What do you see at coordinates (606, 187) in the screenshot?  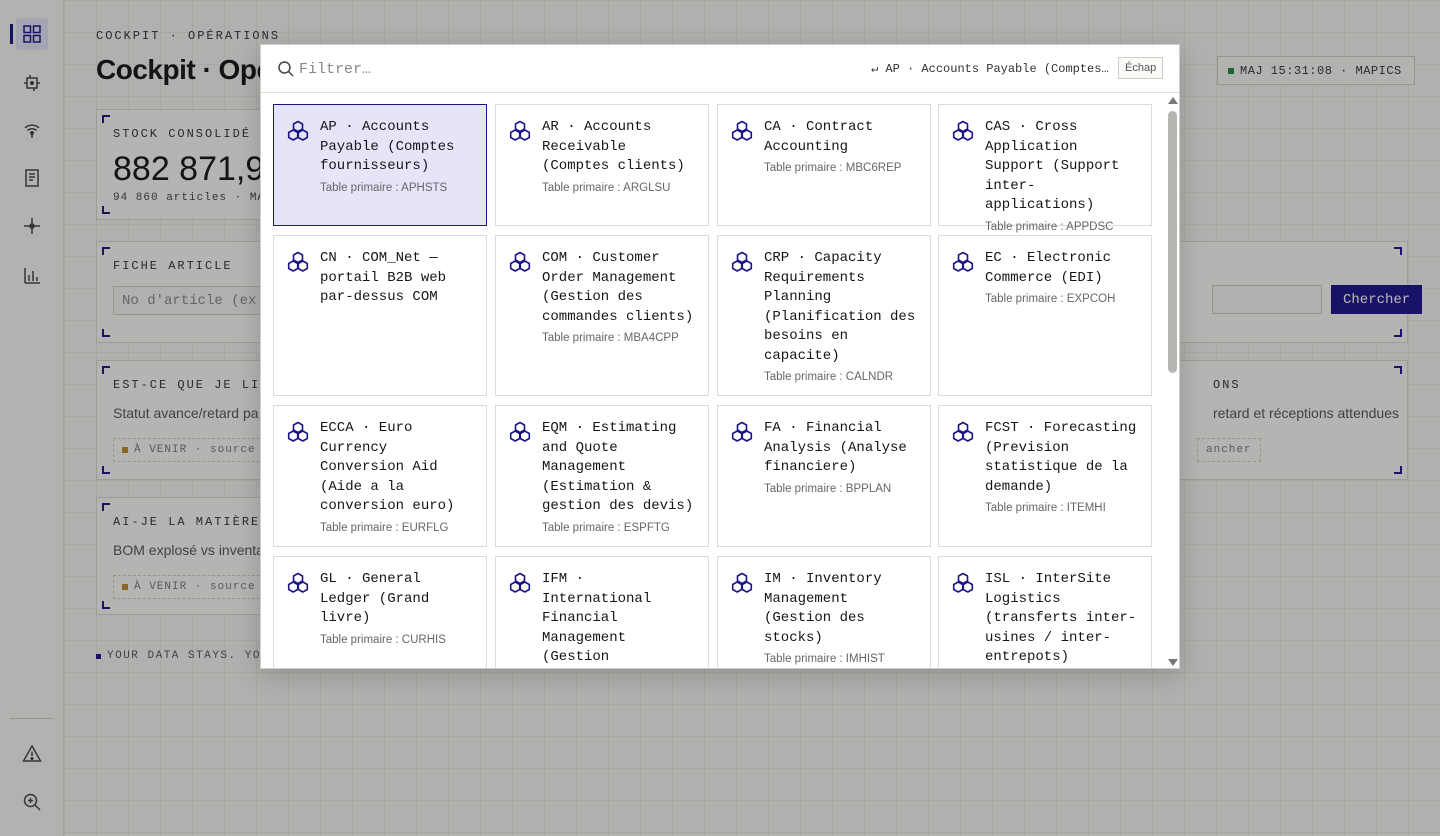 I see `module-primary-table: Table primaire : ARGLSU` at bounding box center [606, 187].